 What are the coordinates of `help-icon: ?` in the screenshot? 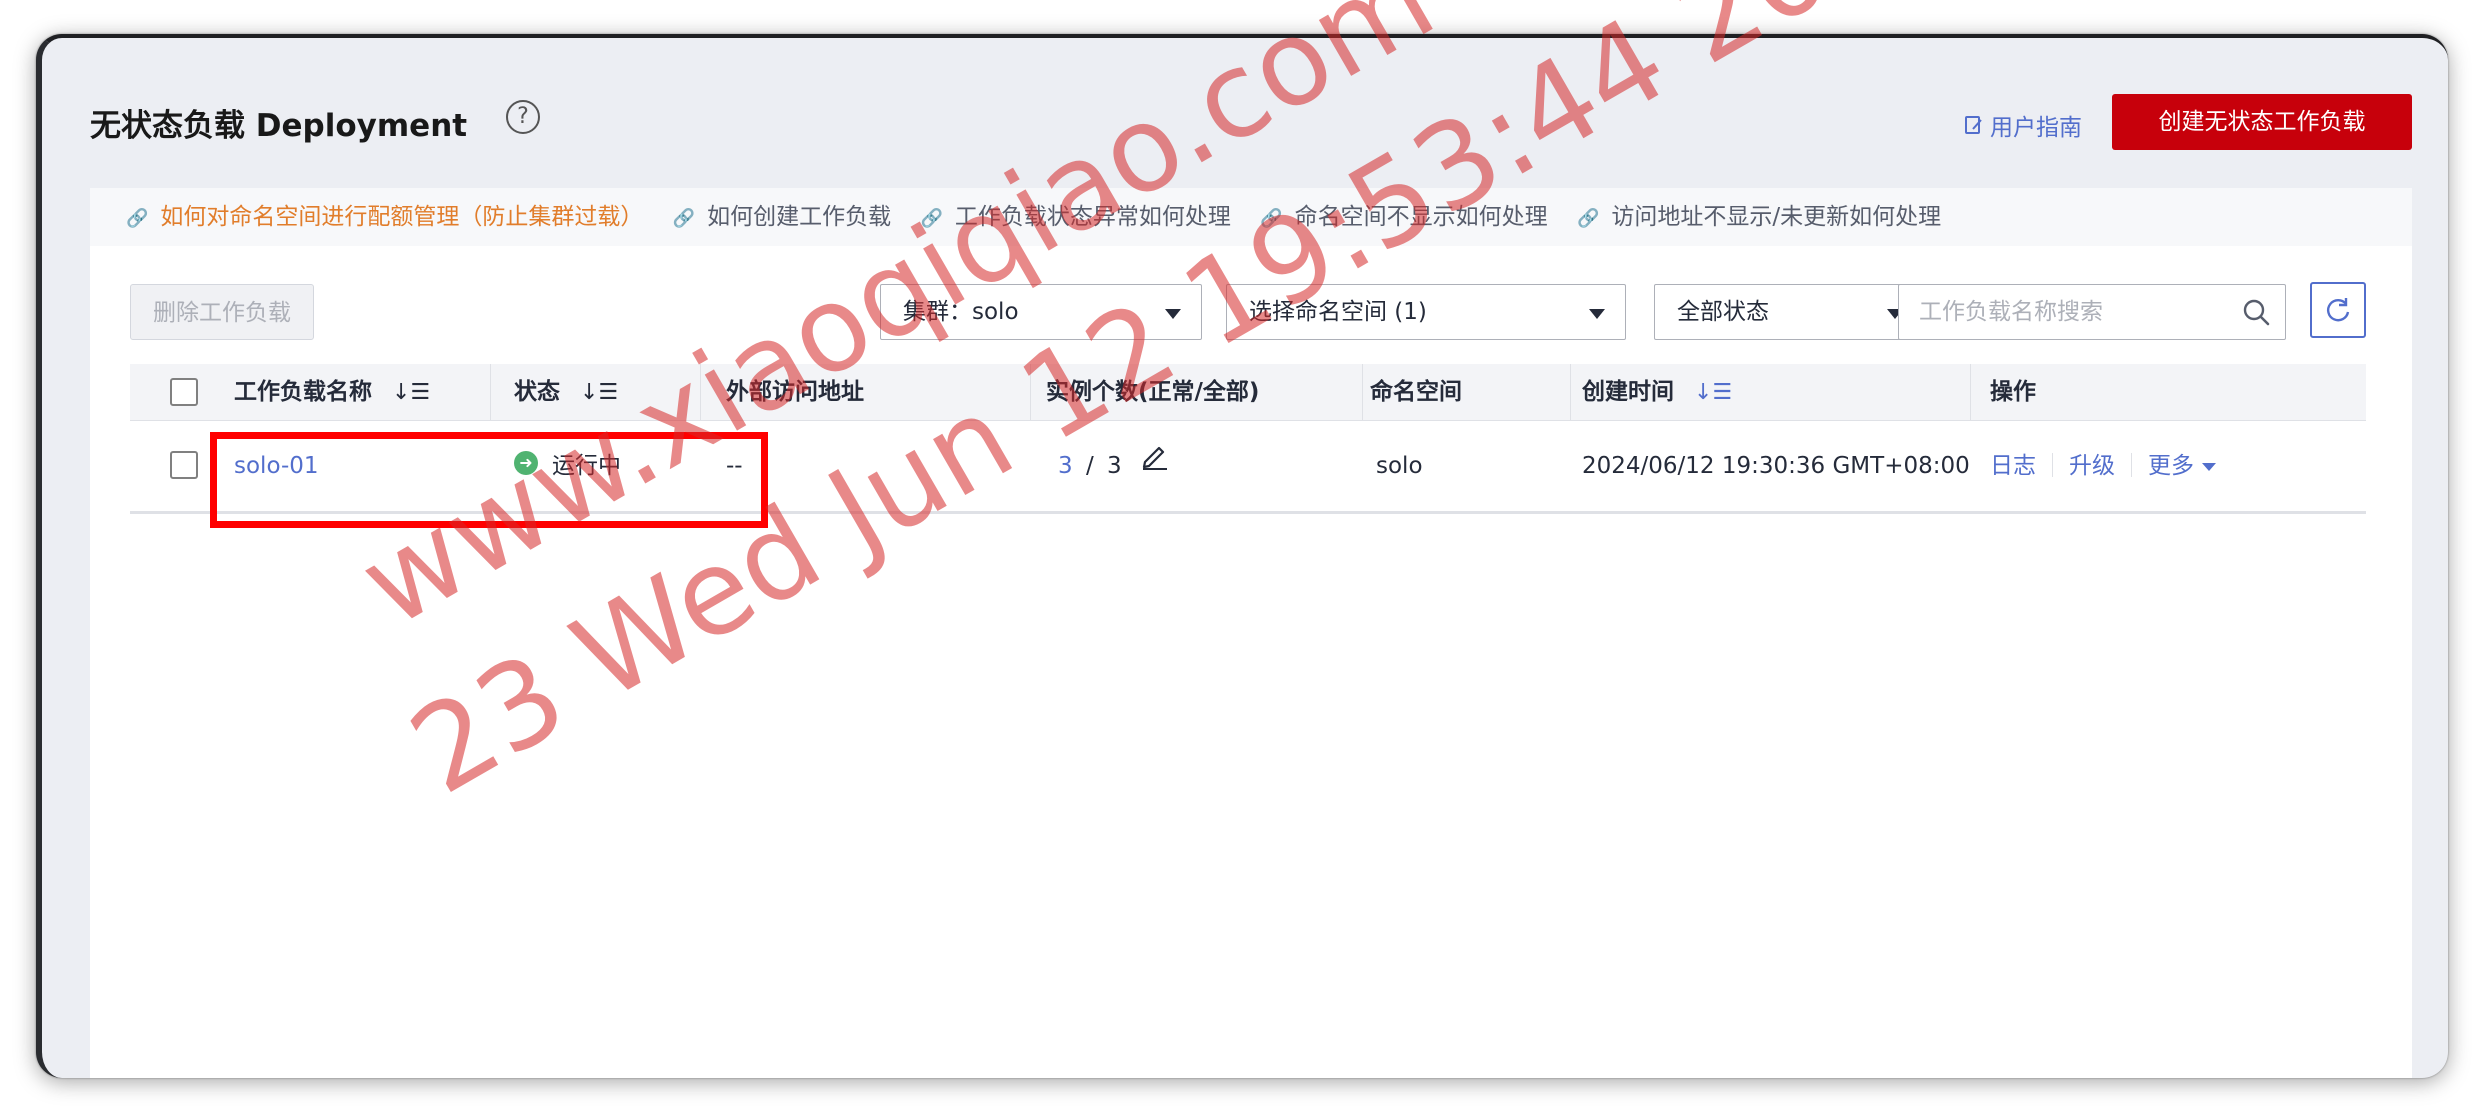 It's located at (523, 117).